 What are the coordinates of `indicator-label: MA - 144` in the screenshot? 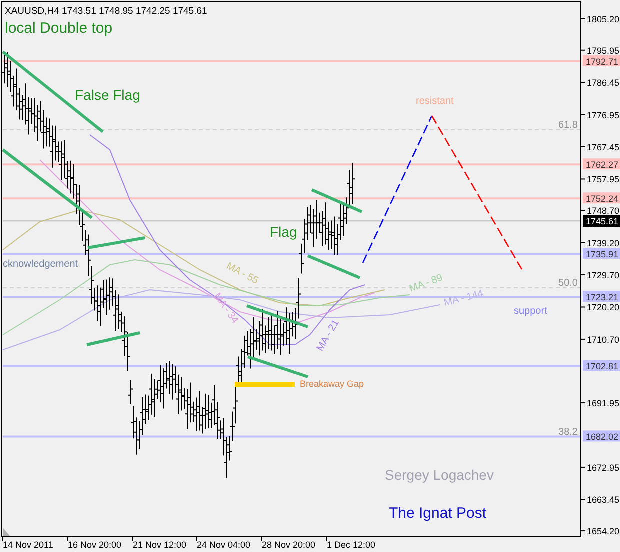 It's located at (464, 298).